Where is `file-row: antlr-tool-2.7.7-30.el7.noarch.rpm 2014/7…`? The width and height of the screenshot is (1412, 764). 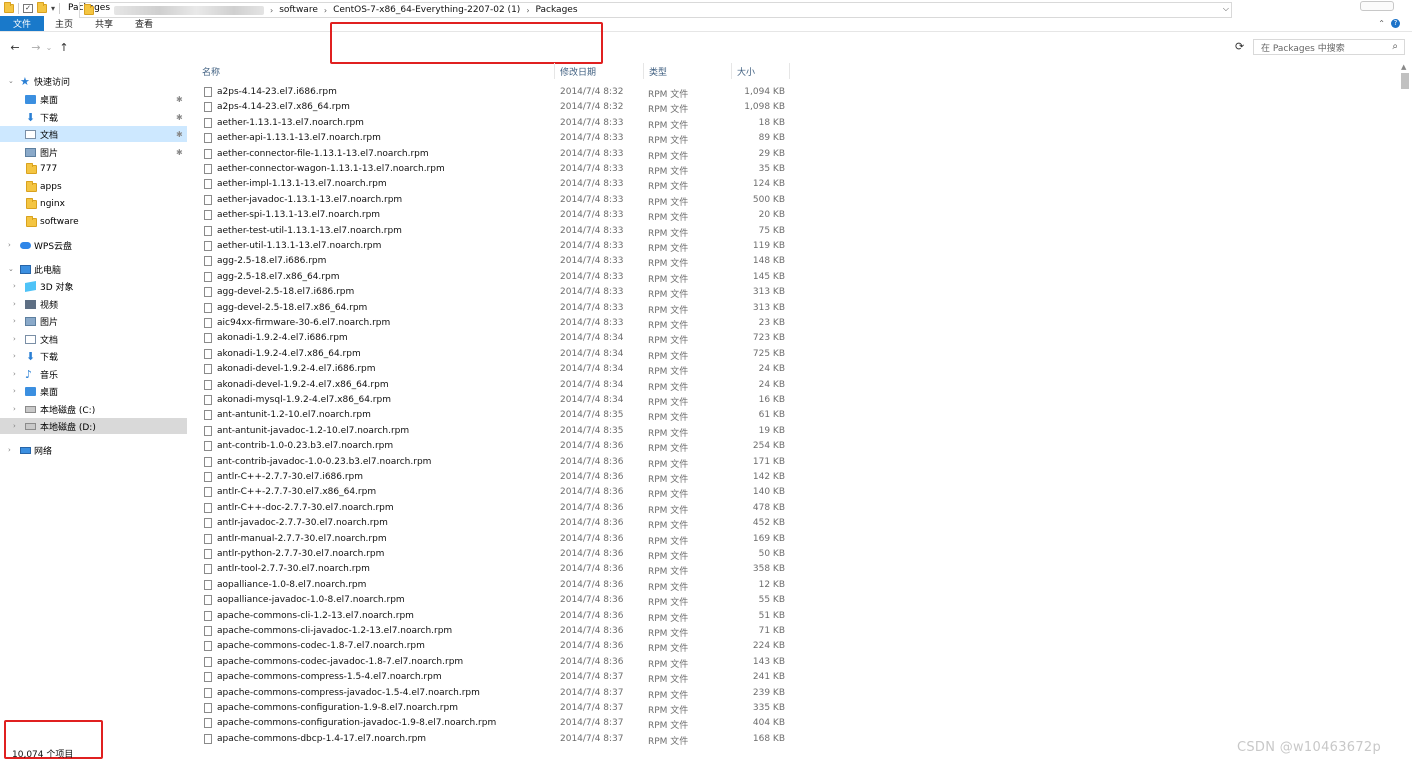 file-row: antlr-tool-2.7.7-30.el7.noarch.rpm 2014/7… is located at coordinates (496, 569).